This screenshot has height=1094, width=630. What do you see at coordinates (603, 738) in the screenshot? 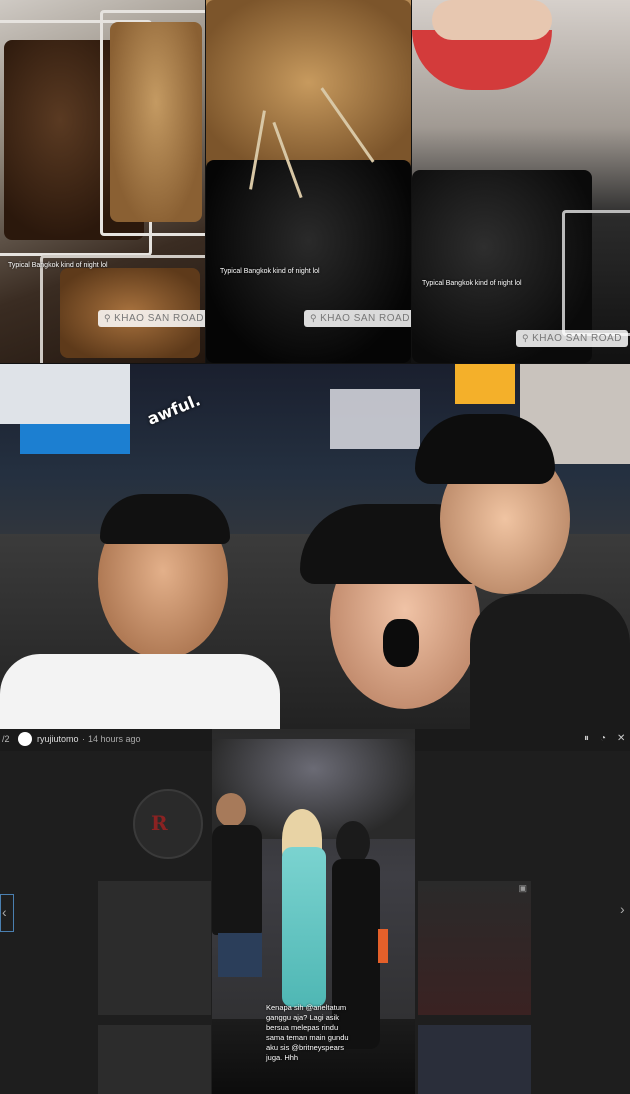
I see `mute-icon: ◔` at bounding box center [603, 738].